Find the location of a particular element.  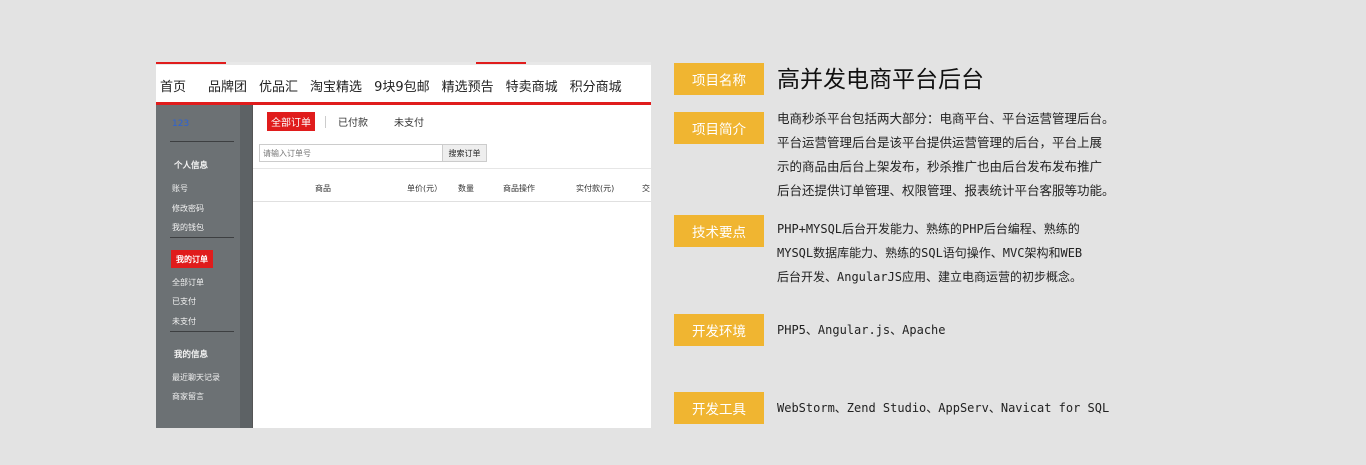

intro-line: 电商秒杀平台包括两大部分：电商平台、平台运营管理后台。 is located at coordinates (946, 118).